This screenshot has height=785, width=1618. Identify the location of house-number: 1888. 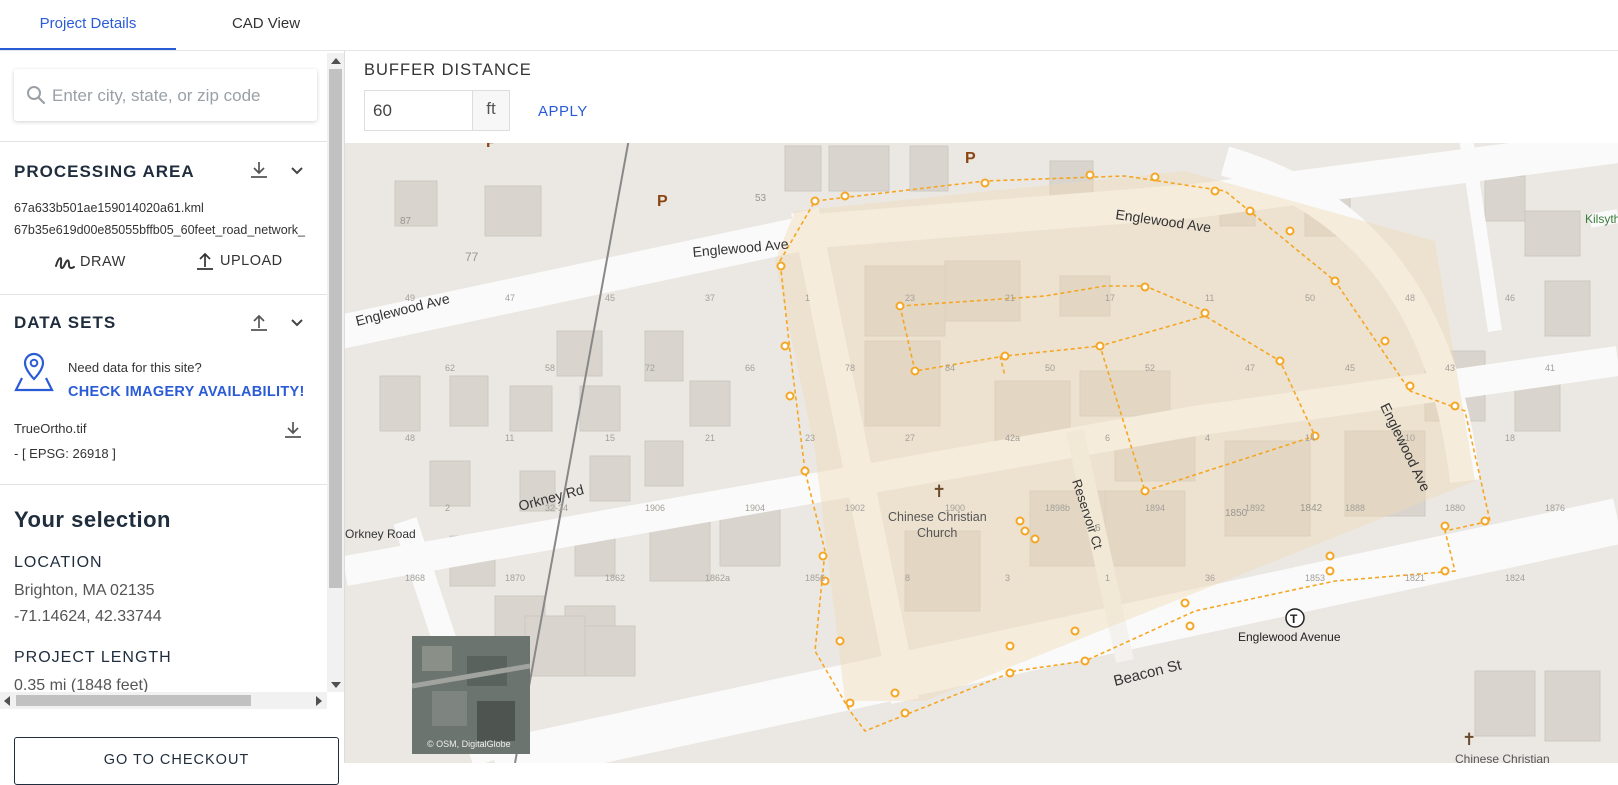
(1355, 508).